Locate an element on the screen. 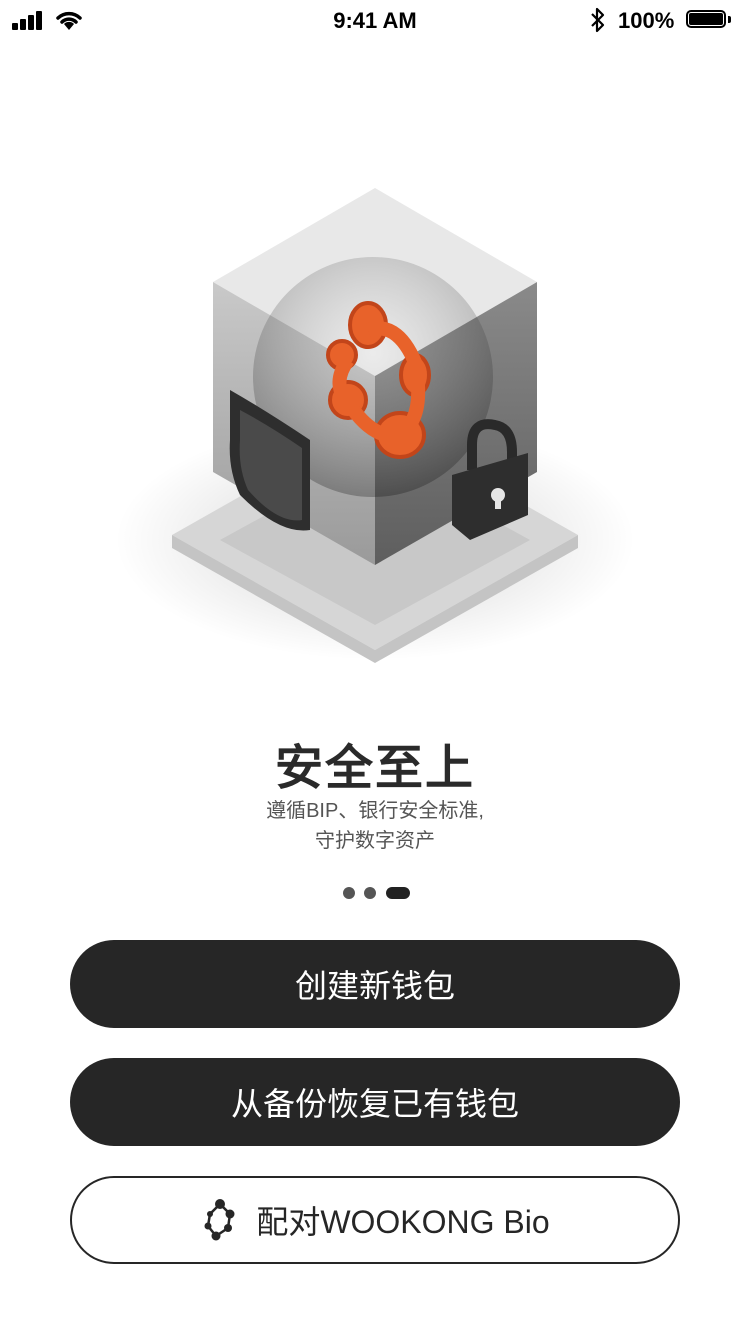 This screenshot has height=1334, width=750. page-indicator is located at coordinates (375, 893).